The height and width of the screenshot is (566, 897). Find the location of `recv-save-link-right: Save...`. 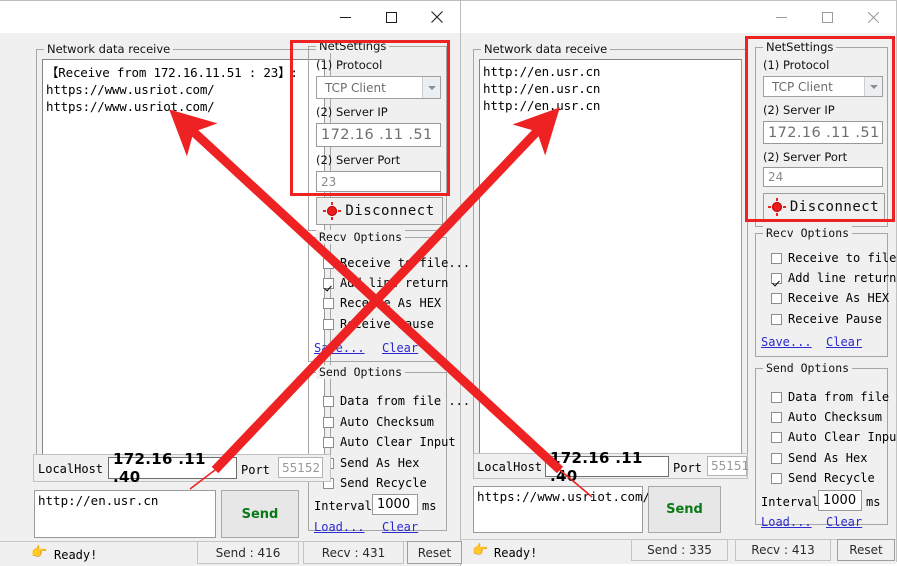

recv-save-link-right: Save... is located at coordinates (786, 342).